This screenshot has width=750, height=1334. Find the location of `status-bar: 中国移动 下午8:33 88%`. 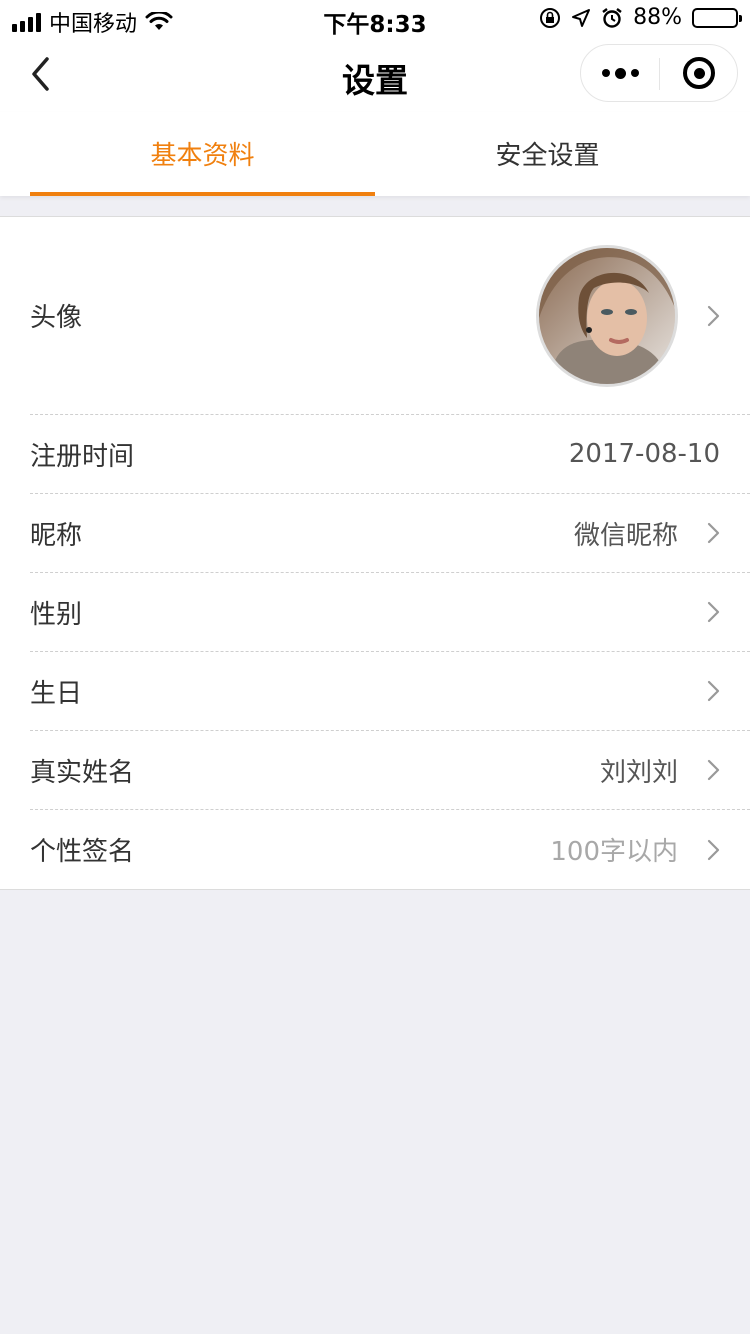

status-bar: 中国移动 下午8:33 88% is located at coordinates (375, 20).